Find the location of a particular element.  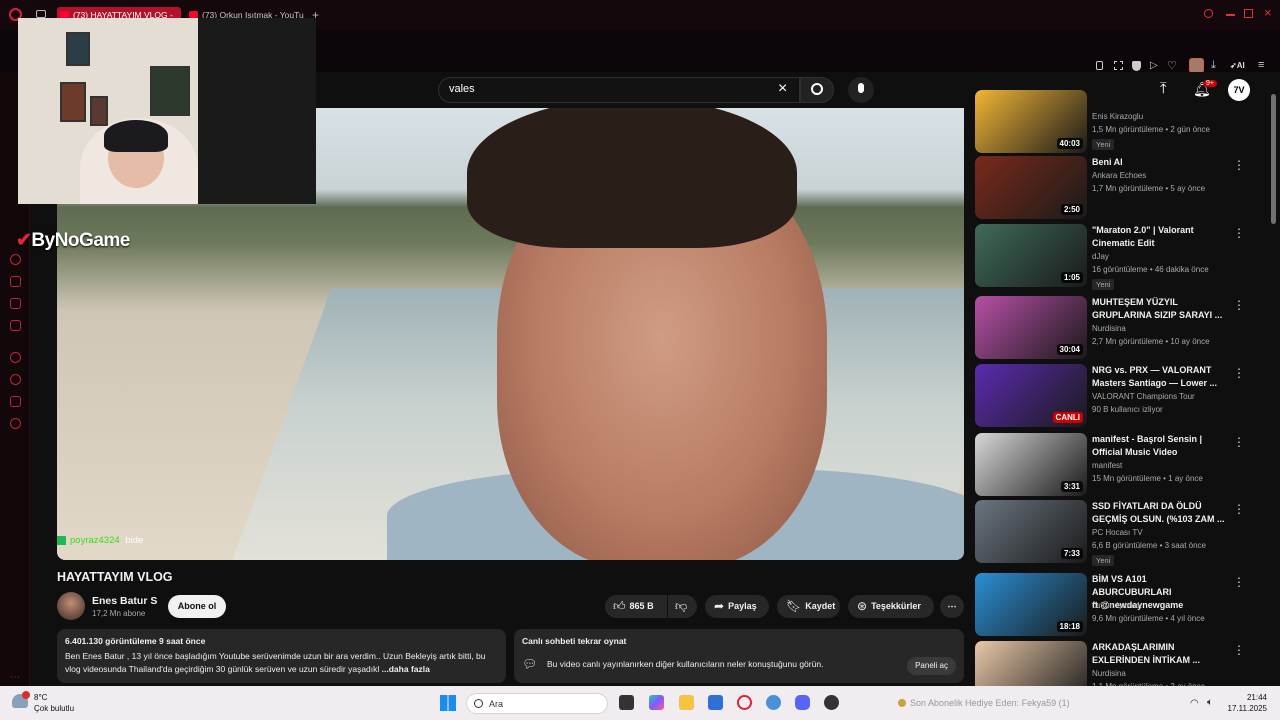

heart-icon: ♡ is located at coordinates (1172, 65).